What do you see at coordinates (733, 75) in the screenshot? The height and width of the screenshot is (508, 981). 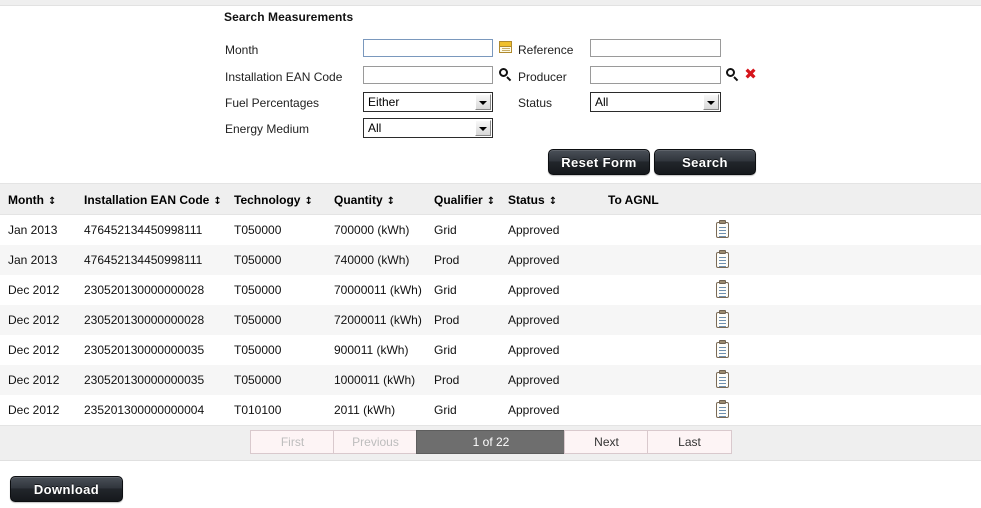 I see `producer-search-icon` at bounding box center [733, 75].